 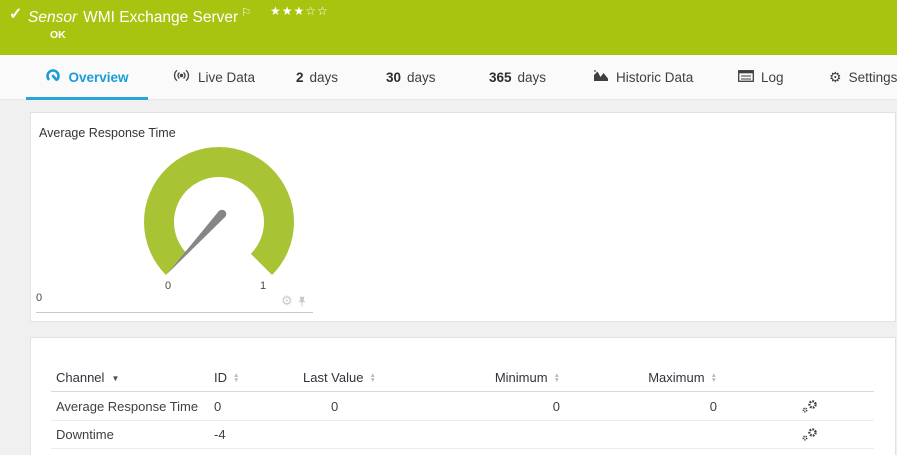 What do you see at coordinates (363, 377) in the screenshot?
I see `column-header-last-value: Last Value ▲ ▼` at bounding box center [363, 377].